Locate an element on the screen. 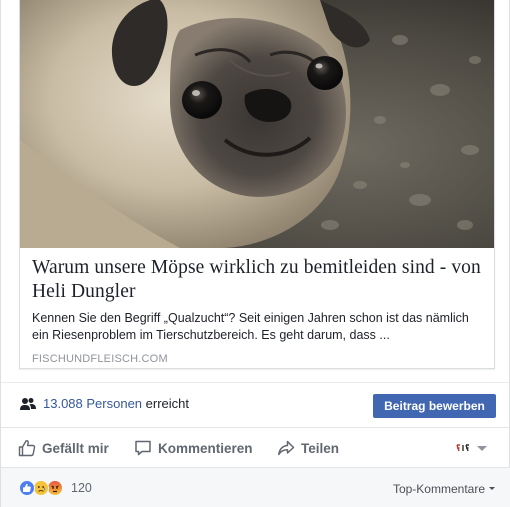 Image resolution: width=510 pixels, height=507 pixels. comment-button: Kommentieren is located at coordinates (193, 448).